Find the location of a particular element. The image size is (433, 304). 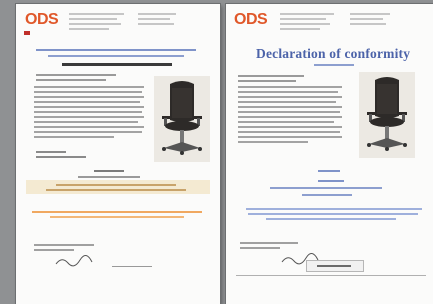

signature-line is located at coordinates (132, 266).